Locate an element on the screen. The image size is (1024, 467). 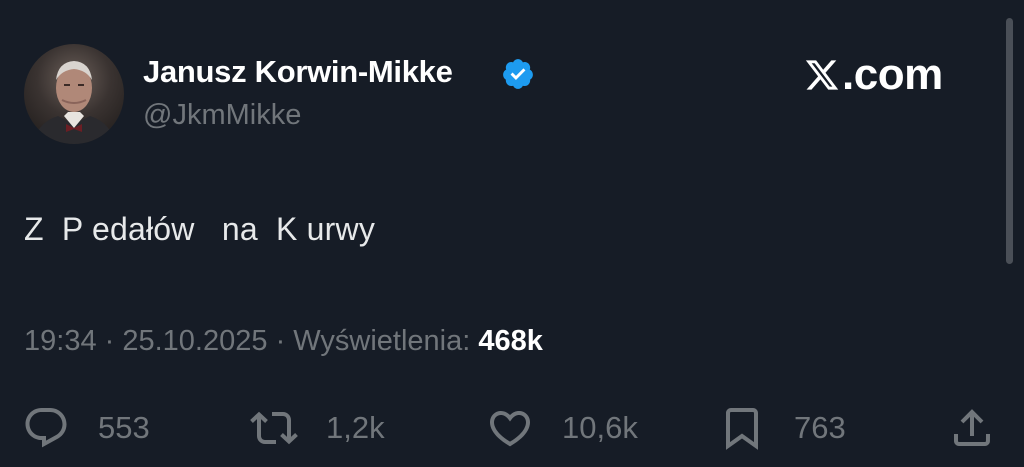
action-bar: 553 1,2k 10,6k 763 is located at coordinates (512, 428).